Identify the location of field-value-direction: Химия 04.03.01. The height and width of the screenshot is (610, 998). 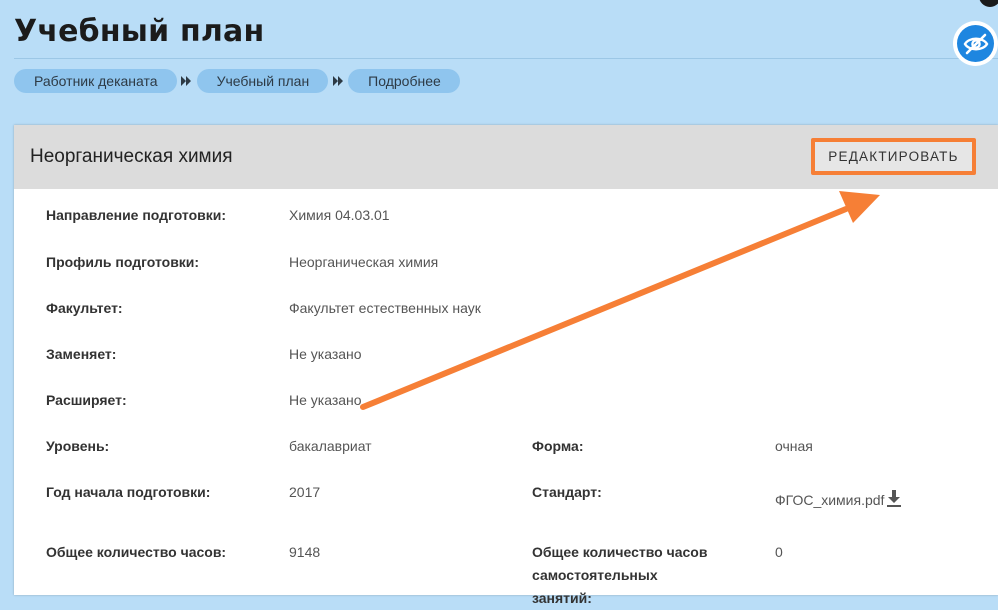
(339, 215).